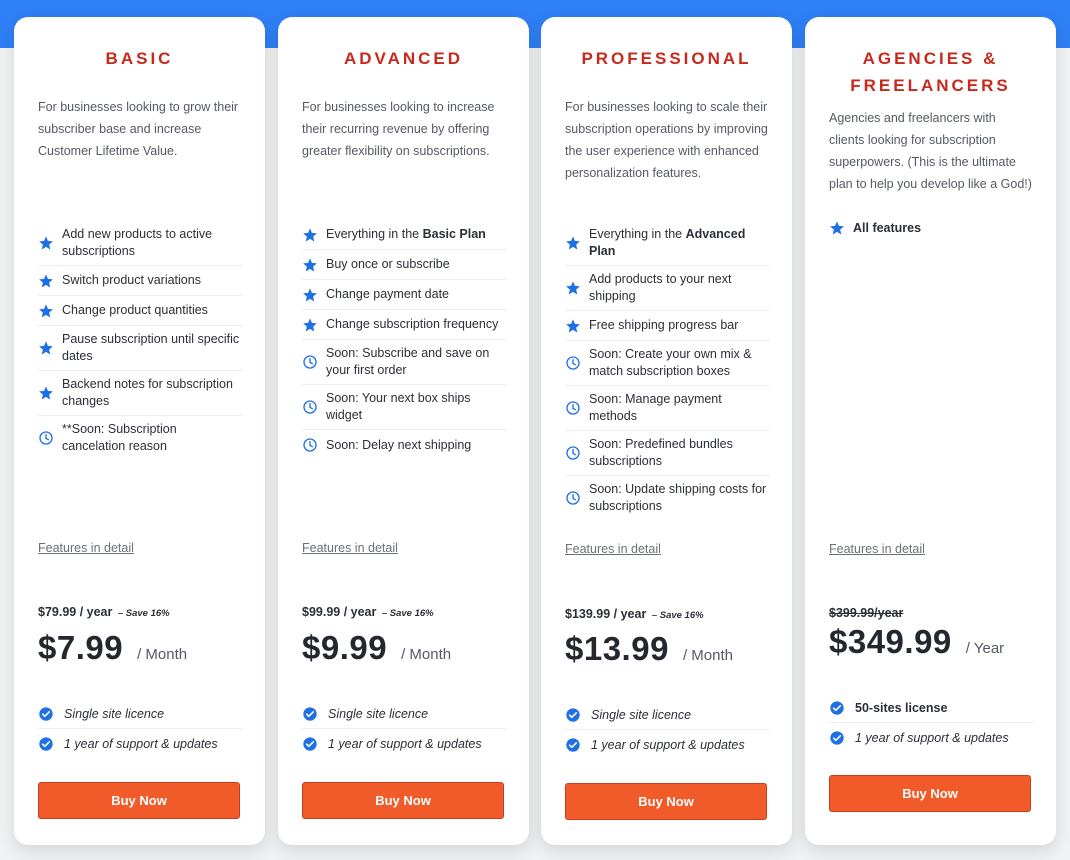 The width and height of the screenshot is (1070, 860). Describe the element at coordinates (140, 744) in the screenshot. I see `license-item: 1 year of support & updates` at that location.